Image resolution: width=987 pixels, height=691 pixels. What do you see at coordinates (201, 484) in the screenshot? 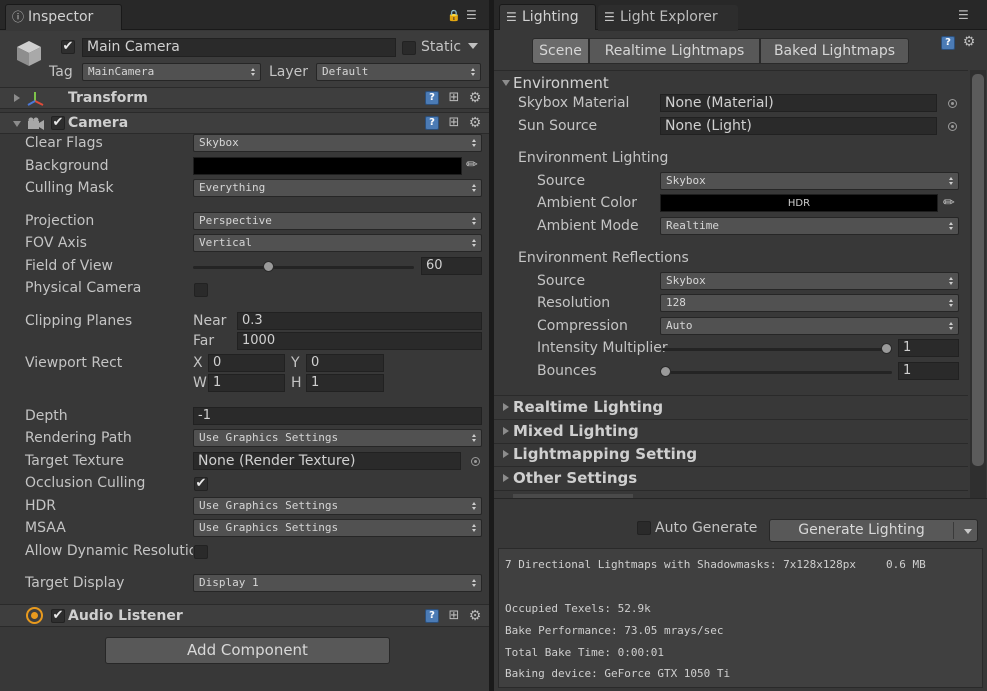
I see `occlusion-culling-checkbox: ✔` at bounding box center [201, 484].